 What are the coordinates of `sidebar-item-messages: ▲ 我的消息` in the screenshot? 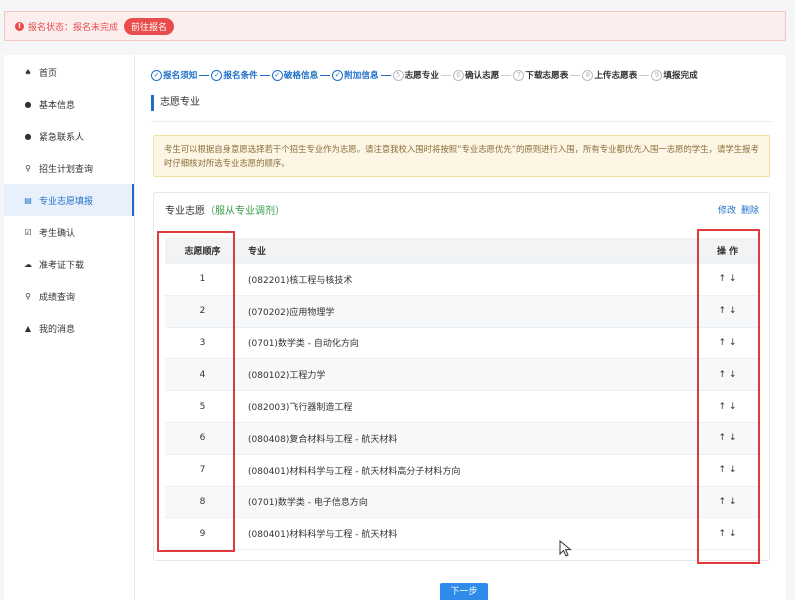 It's located at (69, 328).